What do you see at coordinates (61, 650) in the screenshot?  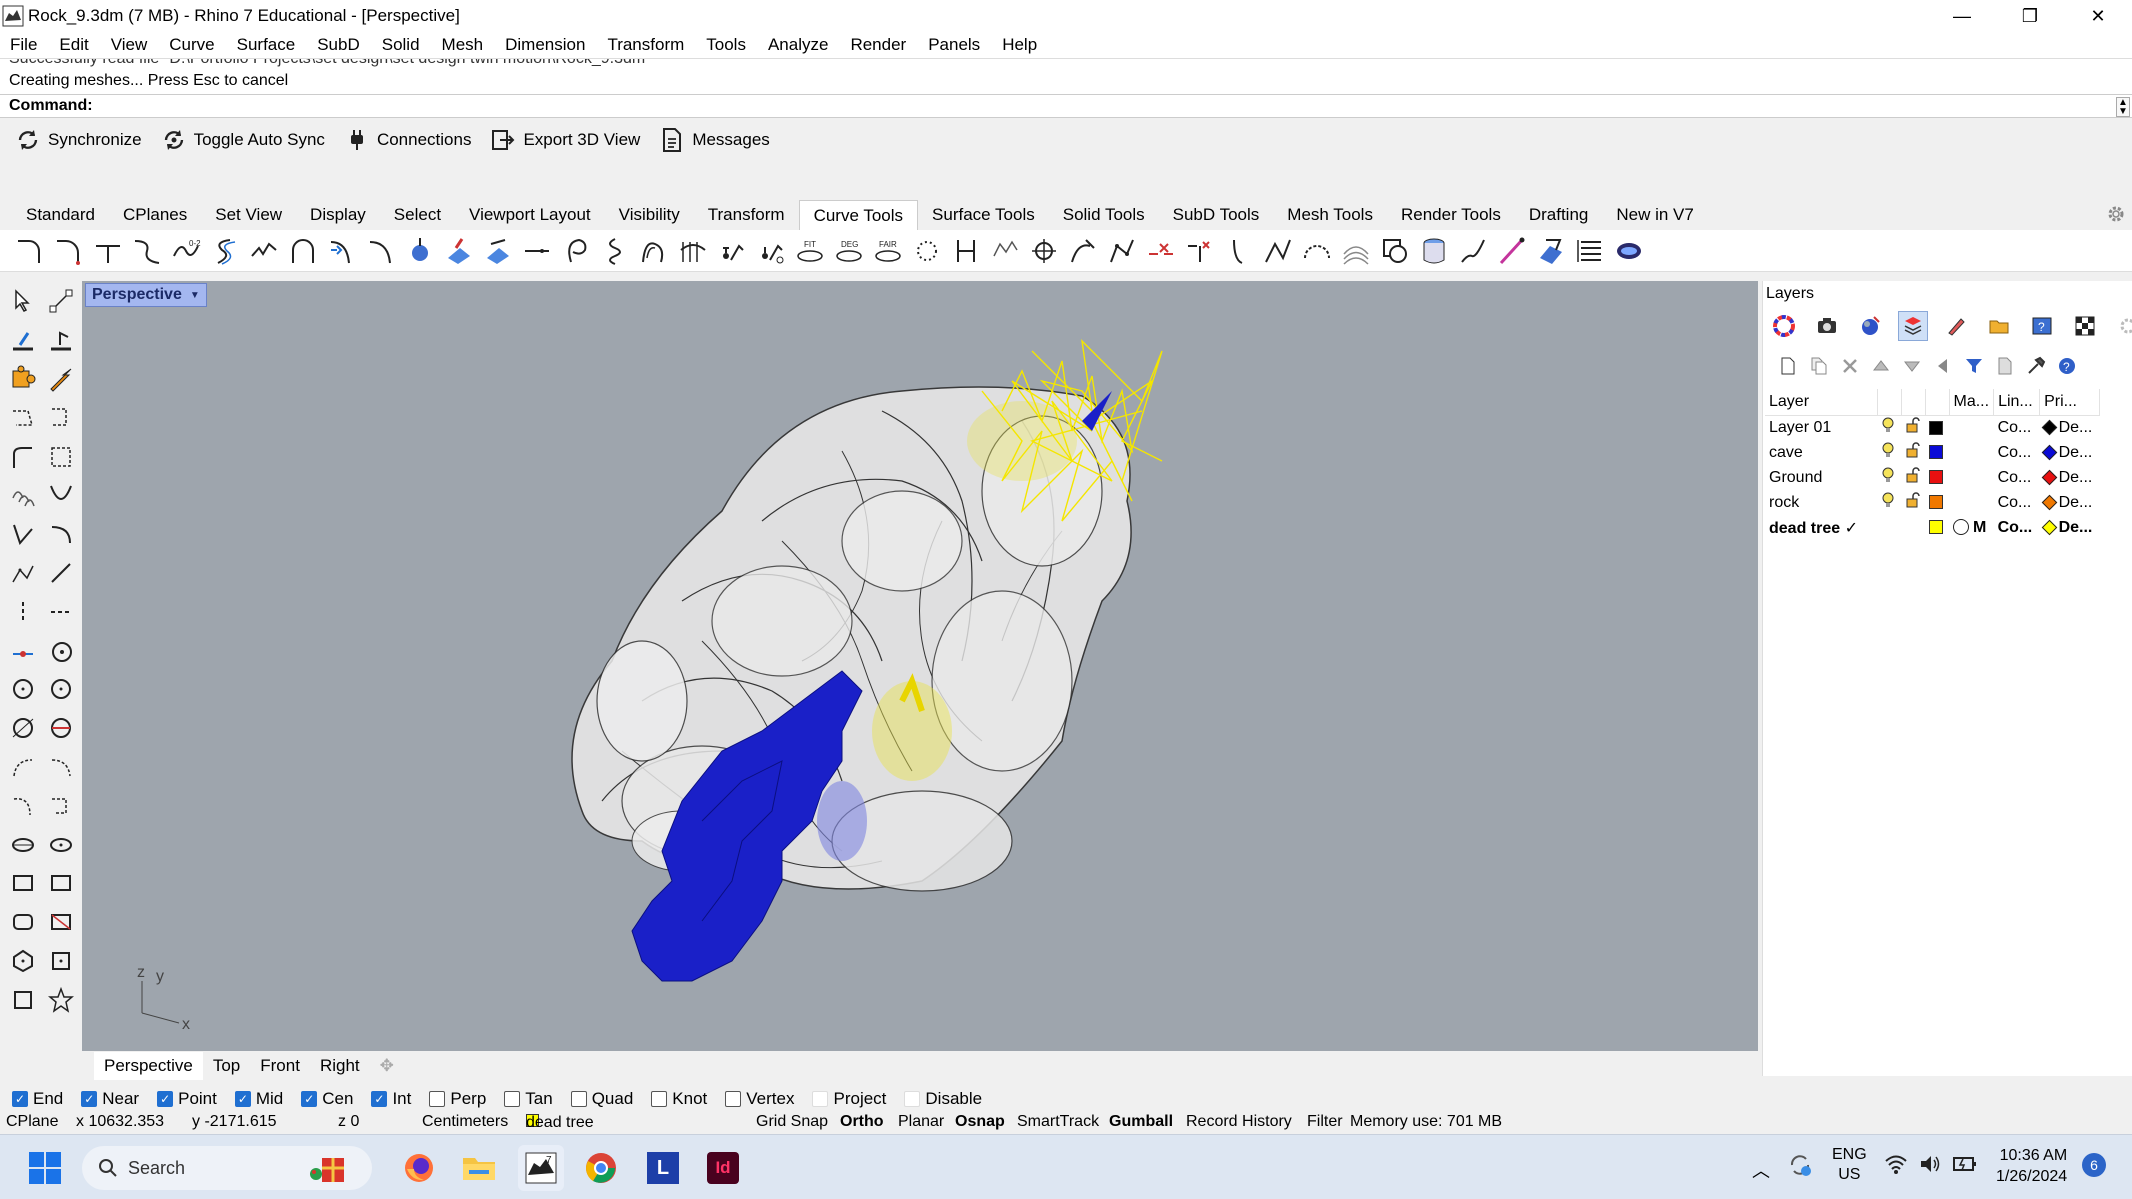 I see `circle-center-icon` at bounding box center [61, 650].